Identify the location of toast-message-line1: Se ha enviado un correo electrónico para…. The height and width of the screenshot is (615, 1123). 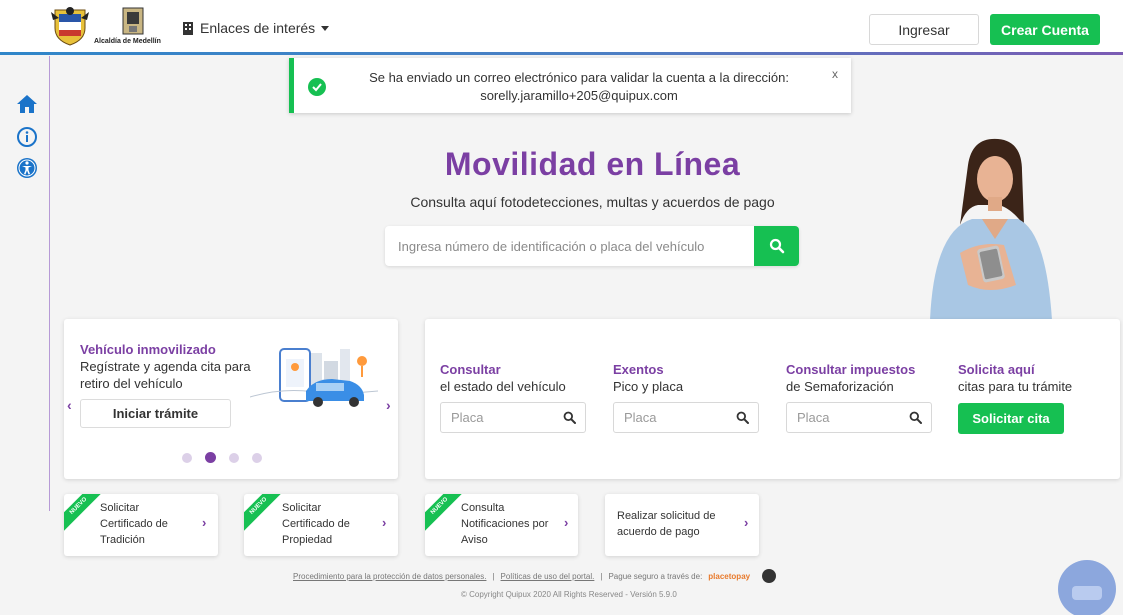
(579, 77).